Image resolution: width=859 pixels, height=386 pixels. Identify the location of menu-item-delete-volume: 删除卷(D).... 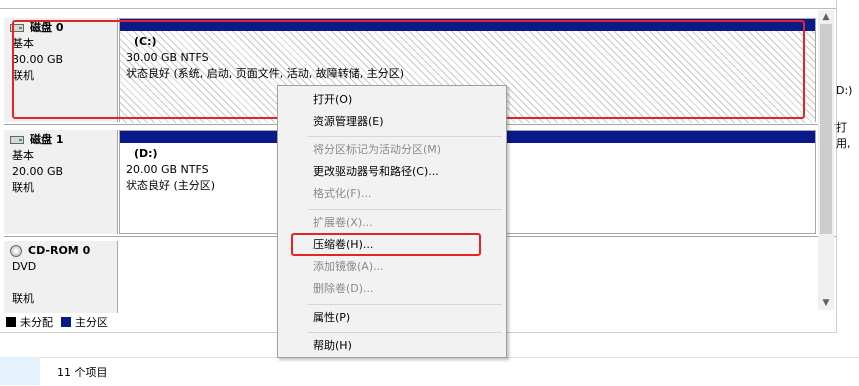
(408, 289).